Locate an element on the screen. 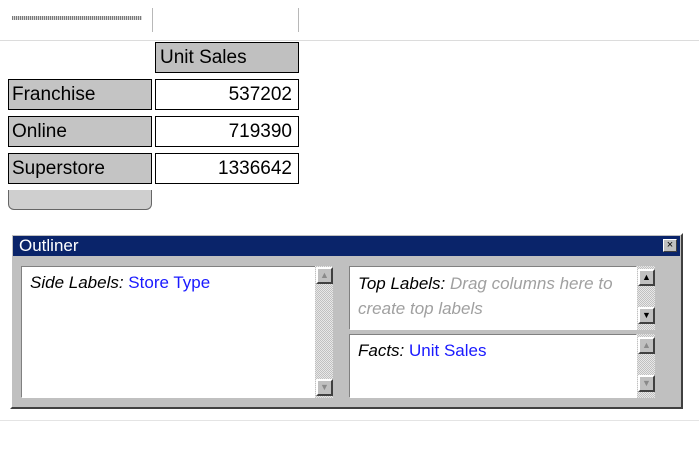 The image size is (699, 457). row-label-superstore: Superstore is located at coordinates (80, 168).